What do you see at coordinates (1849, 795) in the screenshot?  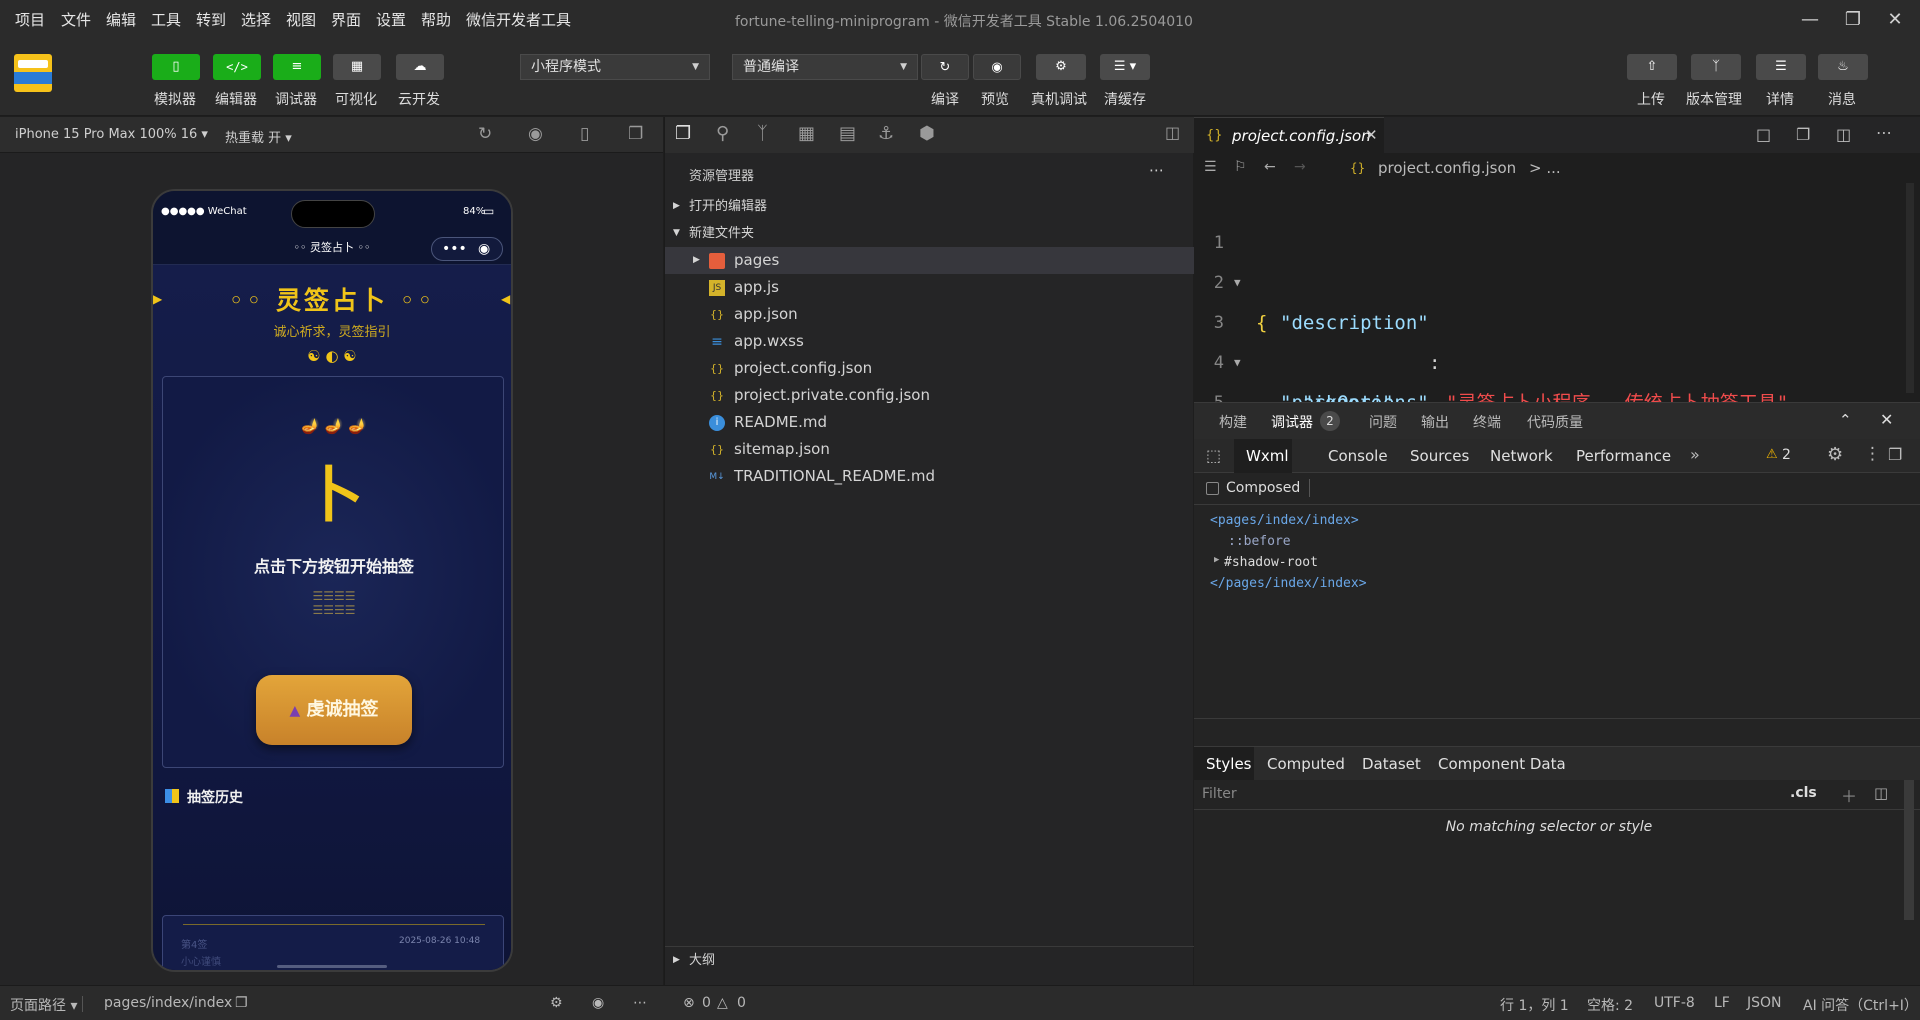 I see `add-rule-icon: ＋` at bounding box center [1849, 795].